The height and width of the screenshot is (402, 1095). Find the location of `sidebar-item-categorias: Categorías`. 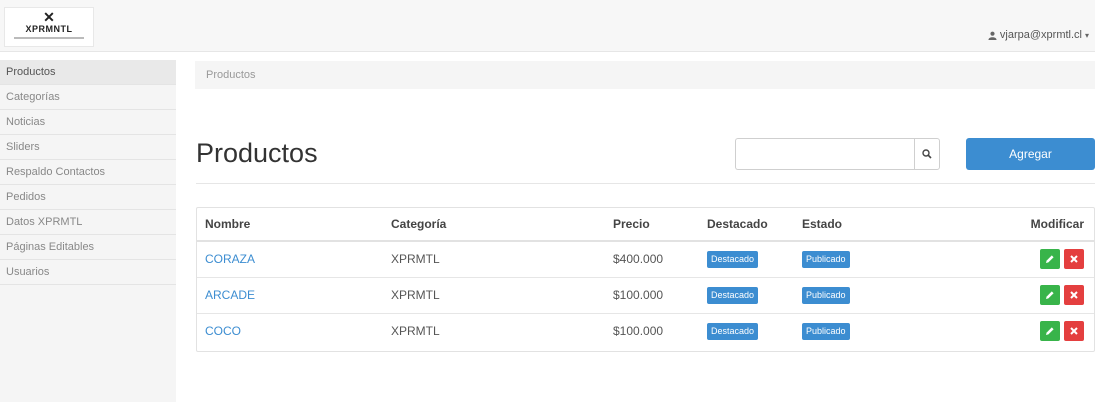

sidebar-item-categorias: Categorías is located at coordinates (88, 97).